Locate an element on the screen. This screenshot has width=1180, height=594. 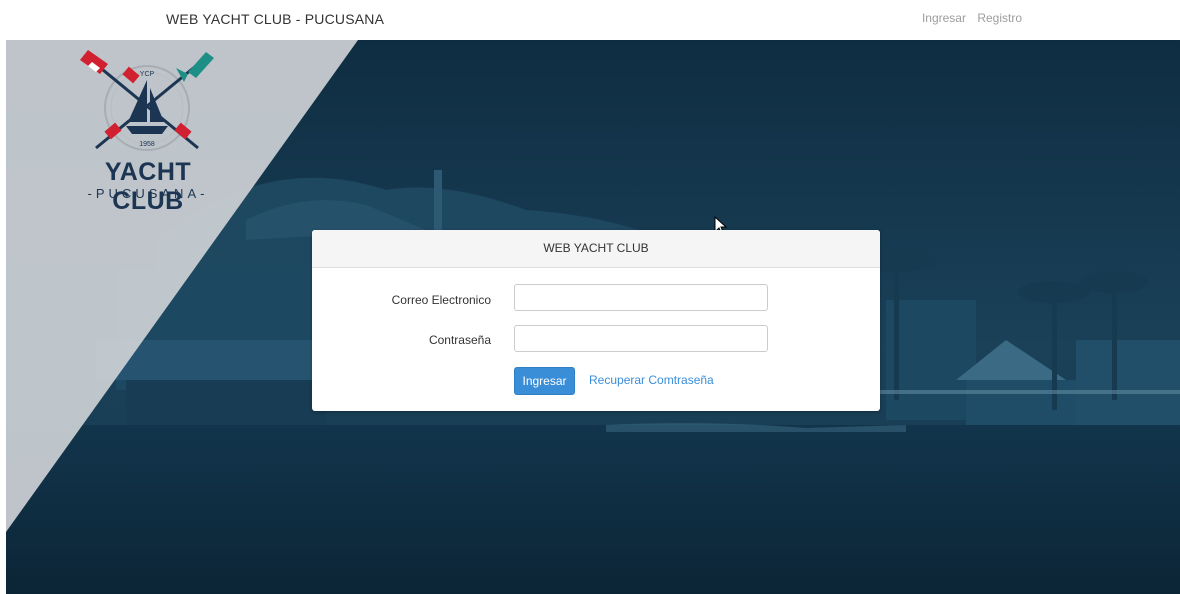
yacht-club-logo: YCP 1958 YACHT CLUB -PUCUSANA- is located at coordinates (151, 131).